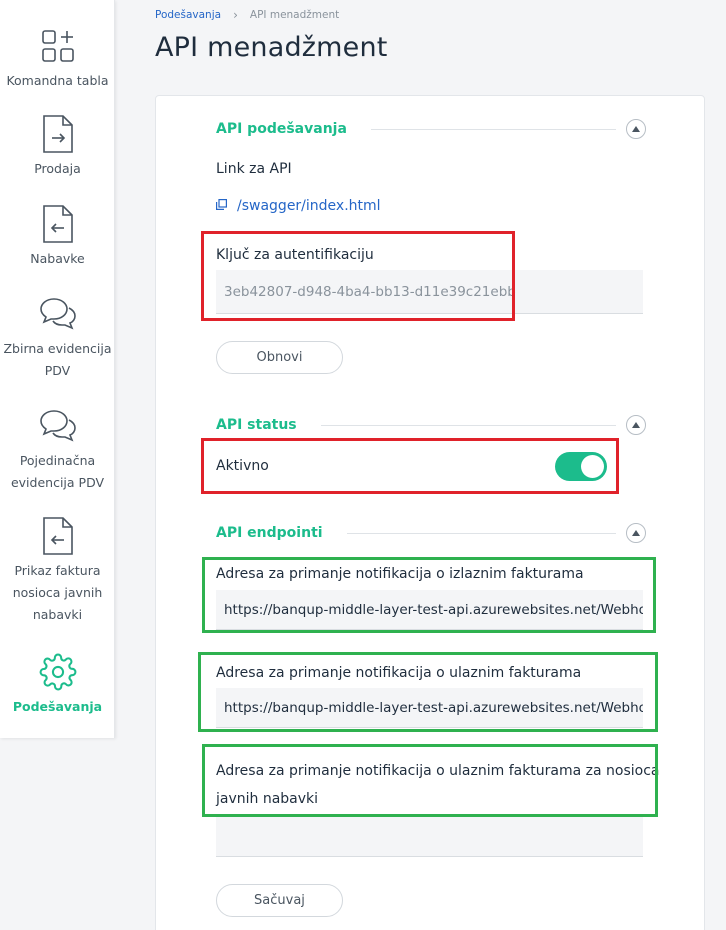  Describe the element at coordinates (429, 292) in the screenshot. I see `auth-key-field: 3eb42807-d948-4ba4-bb13-d11e39c21ebb` at that location.